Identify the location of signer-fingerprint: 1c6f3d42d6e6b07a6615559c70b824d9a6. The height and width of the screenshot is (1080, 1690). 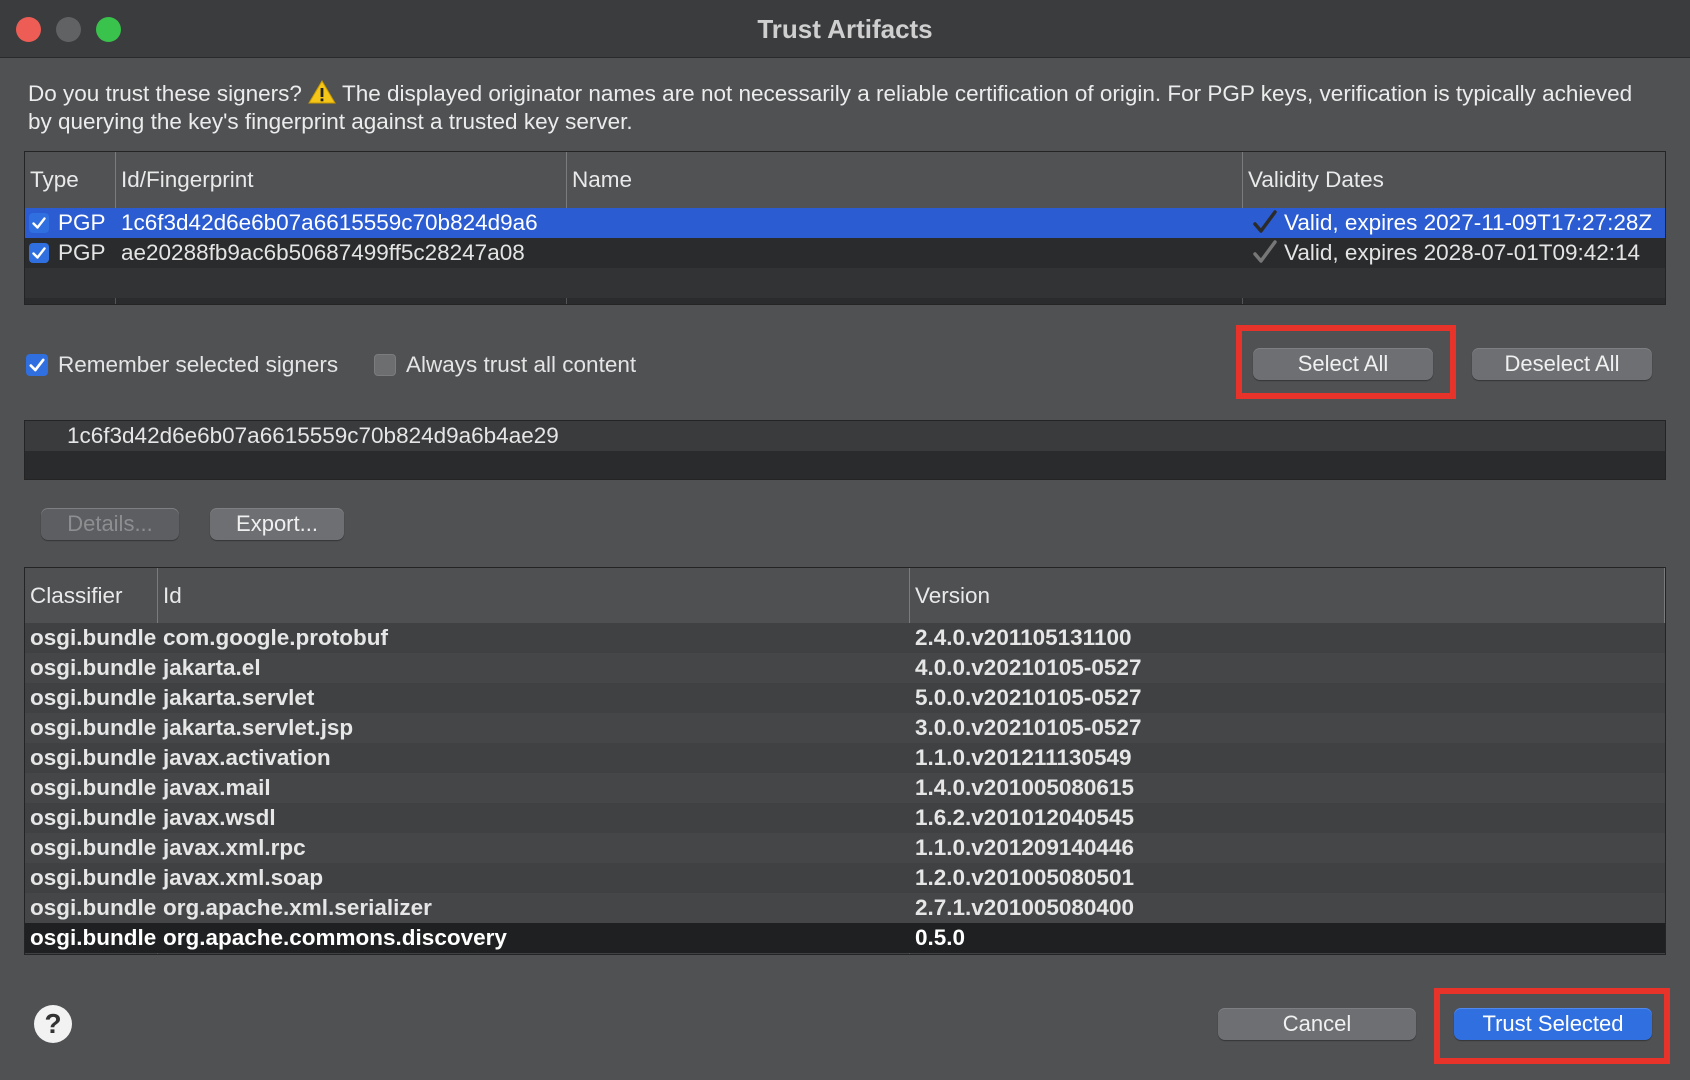
(329, 222).